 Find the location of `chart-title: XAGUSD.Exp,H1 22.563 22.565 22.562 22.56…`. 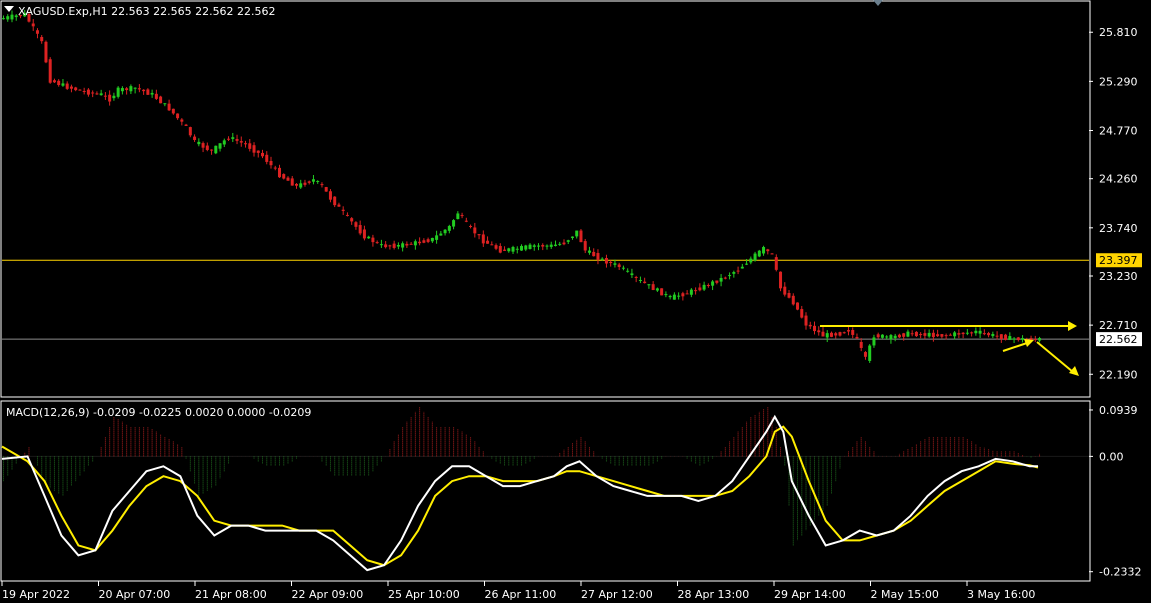

chart-title: XAGUSD.Exp,H1 22.563 22.565 22.562 22.56… is located at coordinates (147, 11).